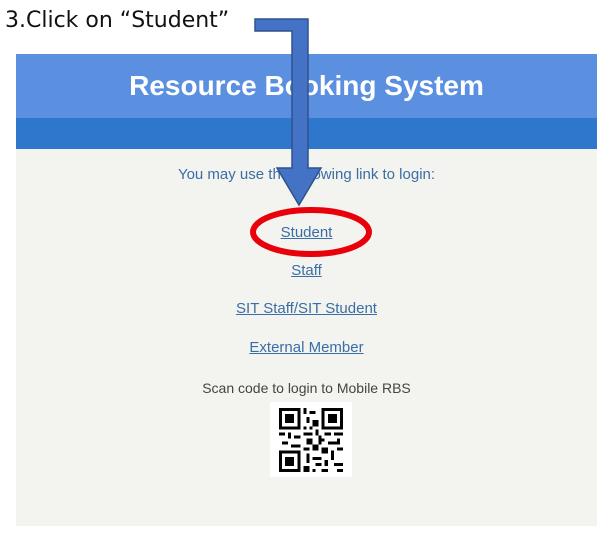  I want to click on sit-staff-link: SIT Staff, so click(265, 308).